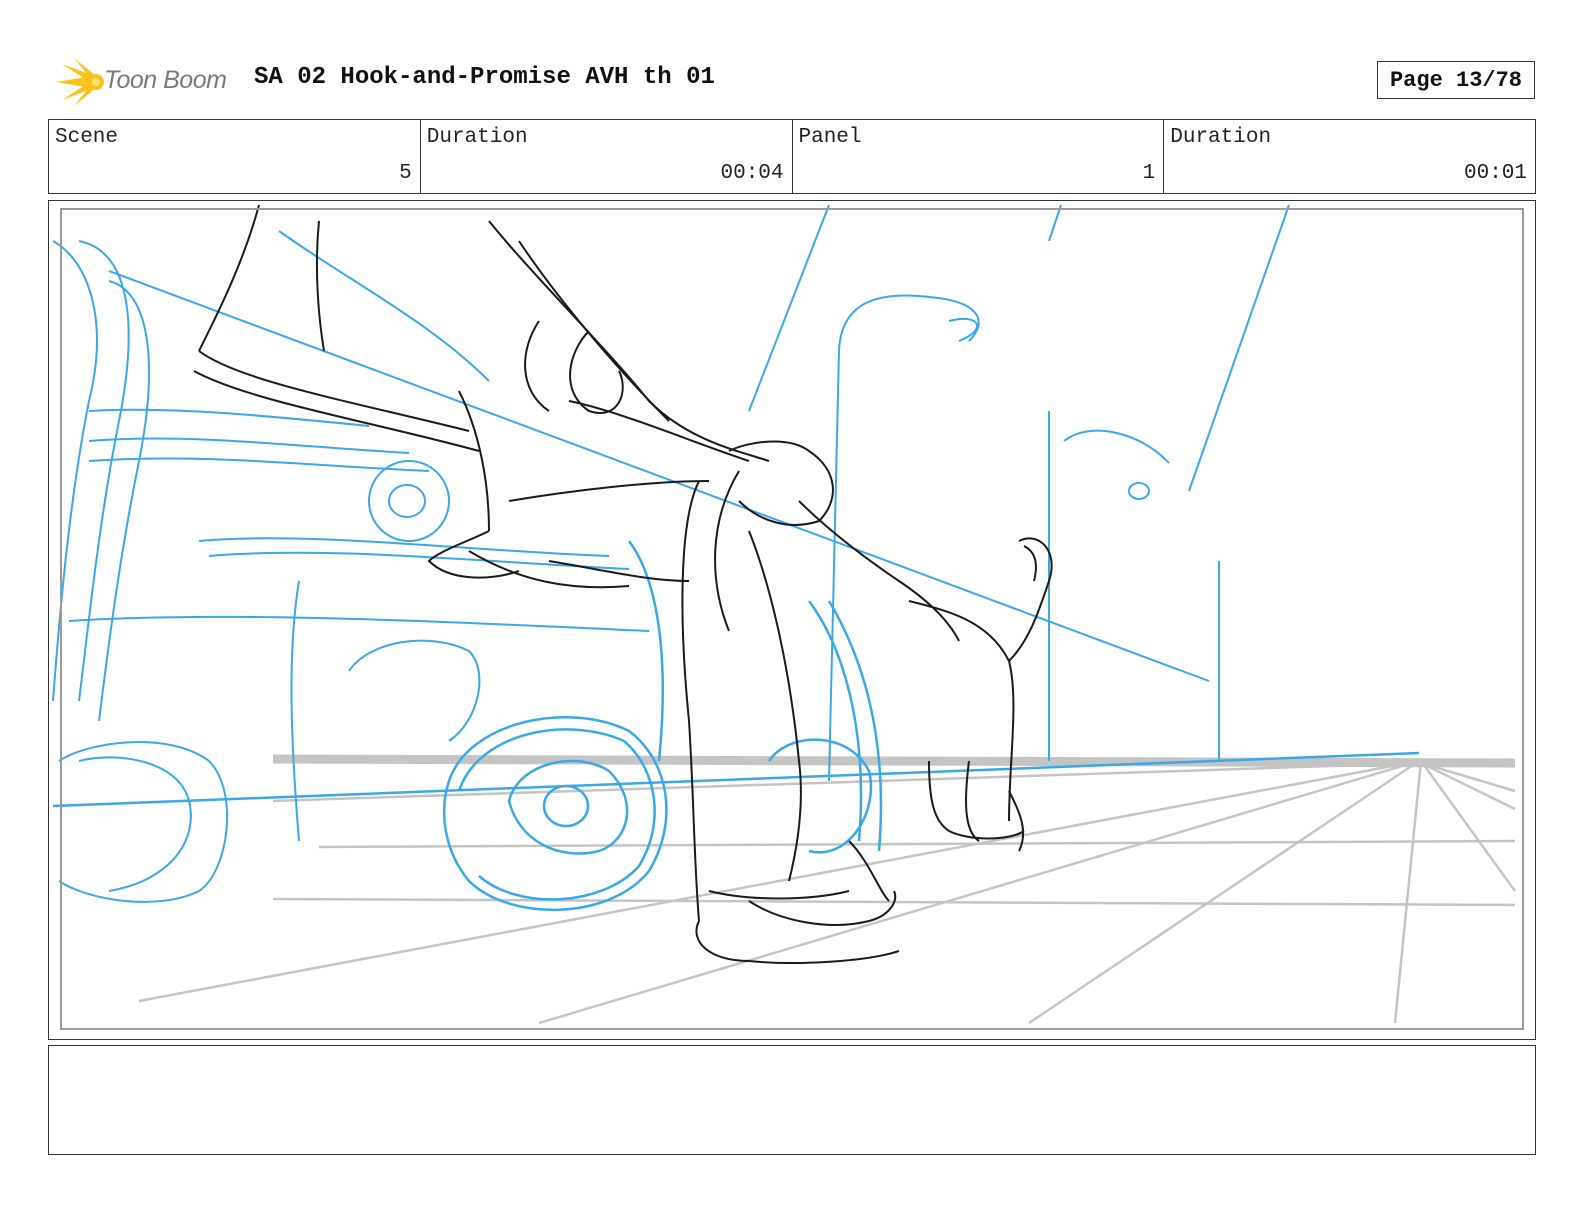 The width and height of the screenshot is (1584, 1224). I want to click on logo-wordmark: Toon Boom, so click(165, 80).